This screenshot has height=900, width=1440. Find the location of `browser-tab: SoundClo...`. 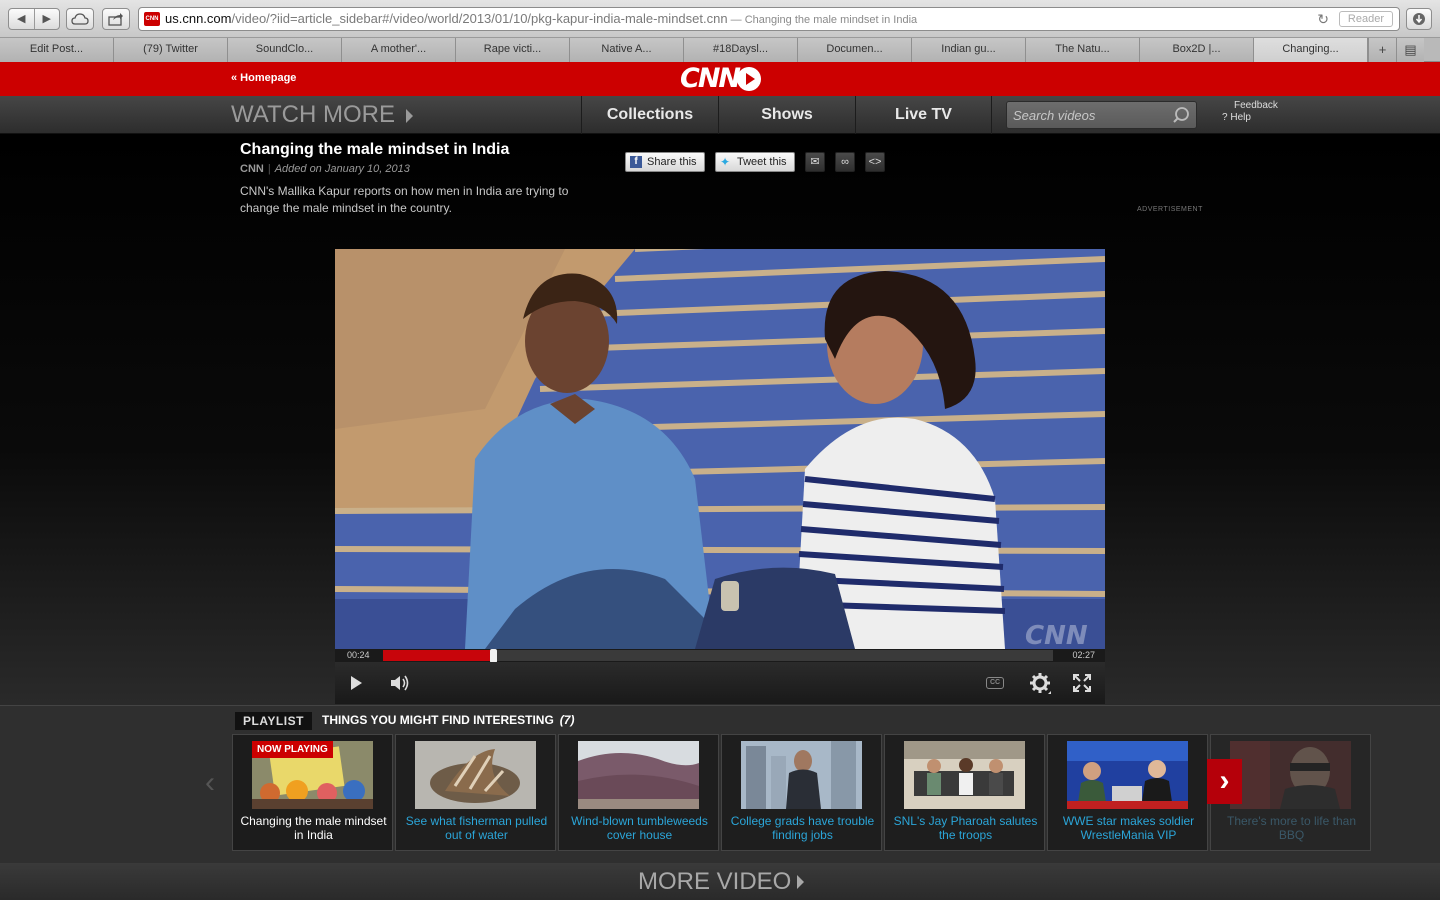

browser-tab: SoundClo... is located at coordinates (285, 50).